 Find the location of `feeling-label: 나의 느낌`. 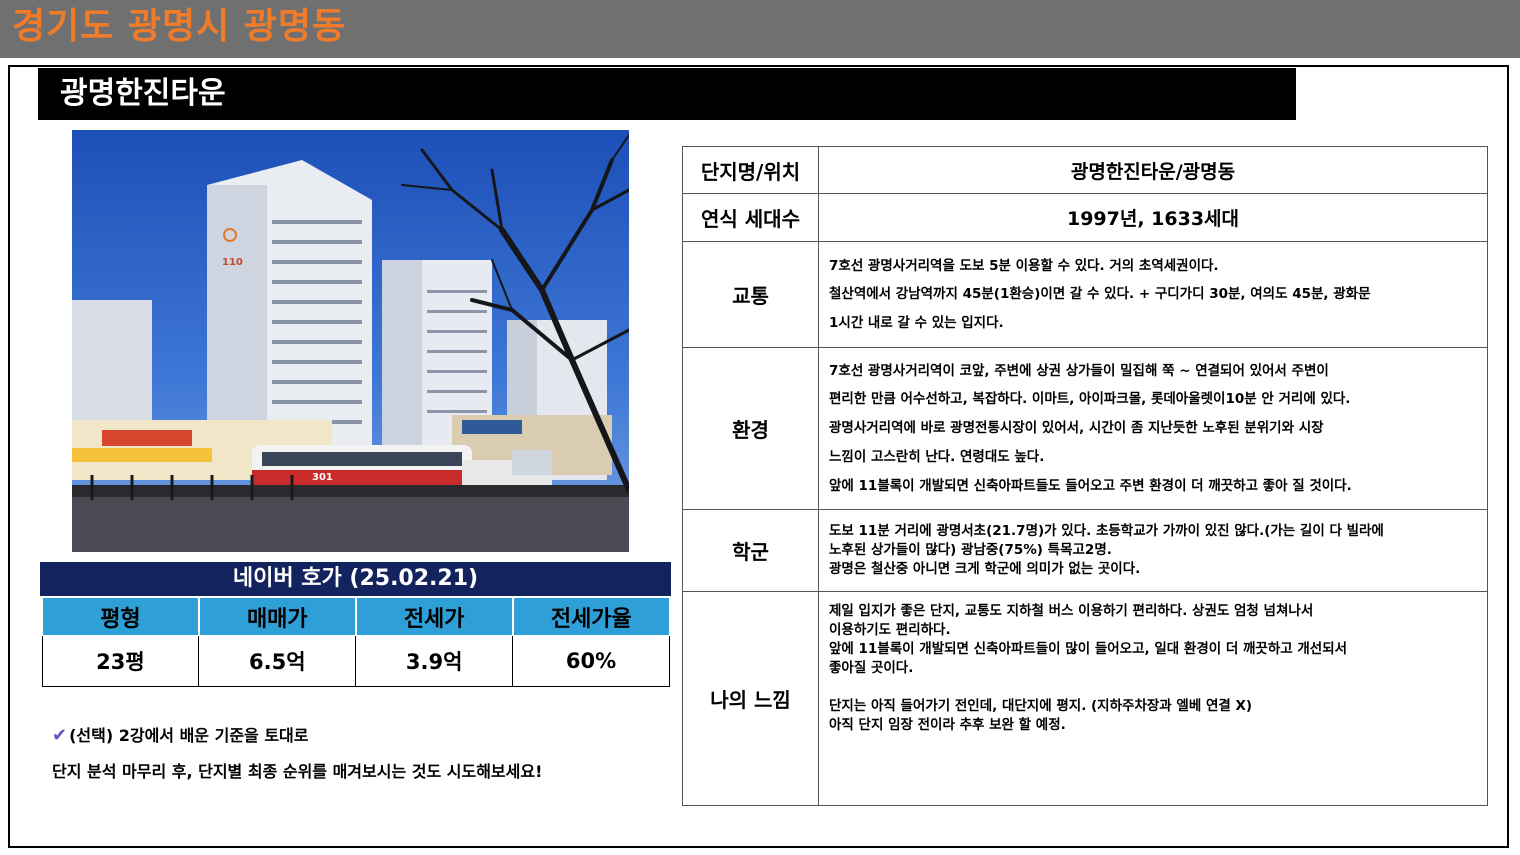

feeling-label: 나의 느낌 is located at coordinates (750, 698).